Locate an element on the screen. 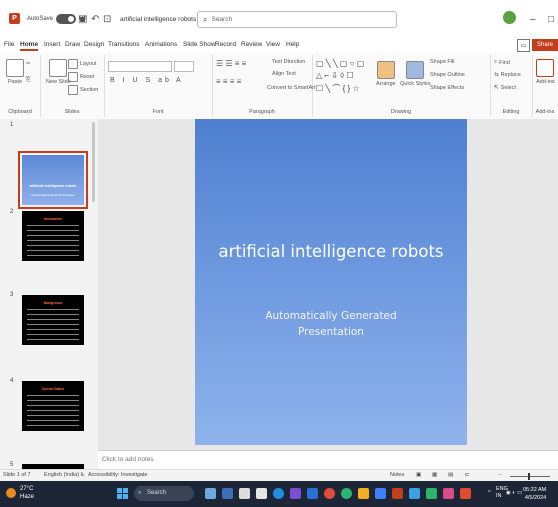  tab-animations: Animations is located at coordinates (161, 44).